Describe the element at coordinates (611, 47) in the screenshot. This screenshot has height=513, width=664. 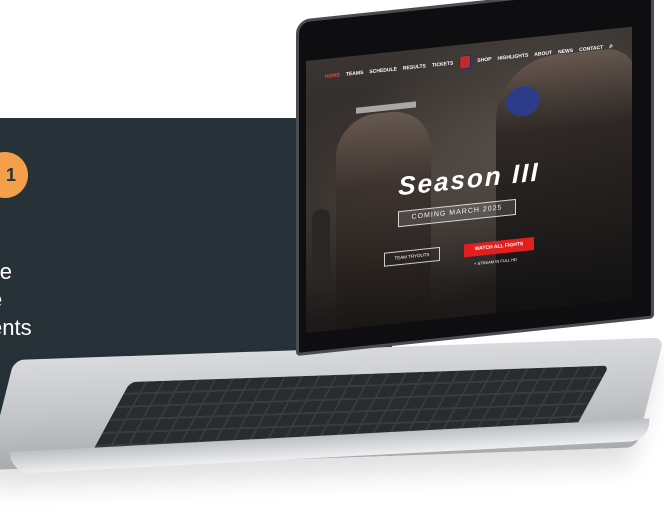
I see `search-icon: ⌕` at that location.